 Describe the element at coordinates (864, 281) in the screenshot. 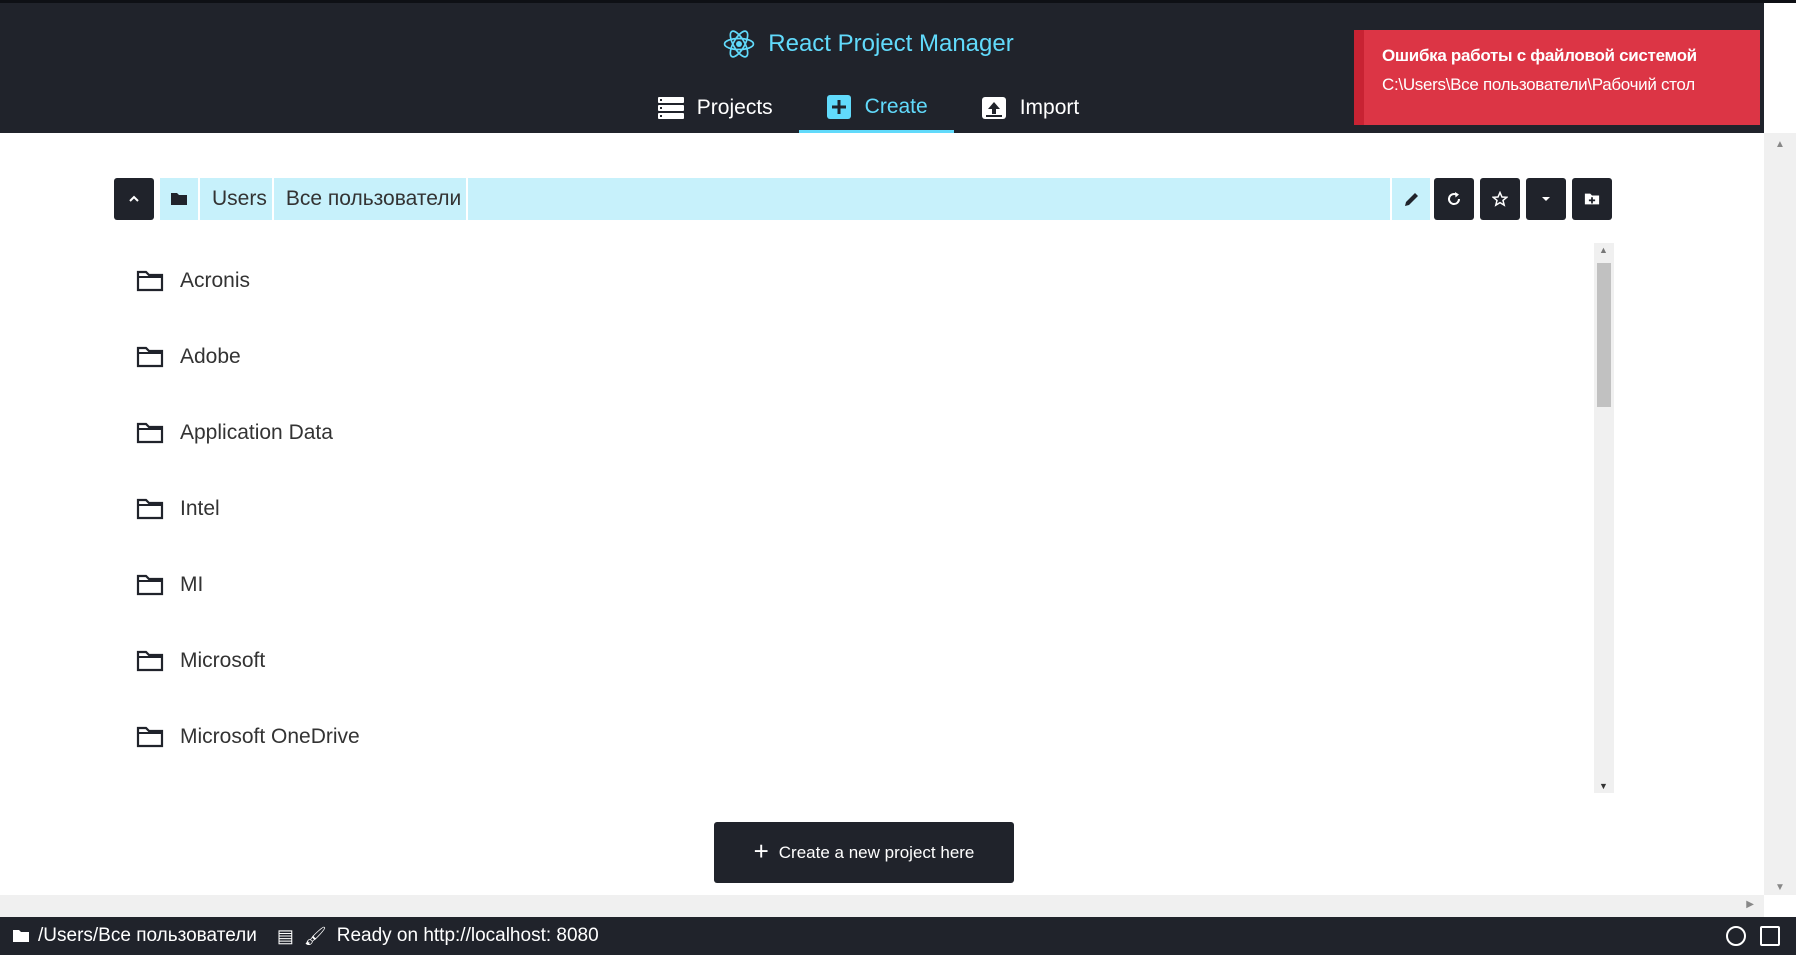

I see `folder-list-item: Acronis` at that location.